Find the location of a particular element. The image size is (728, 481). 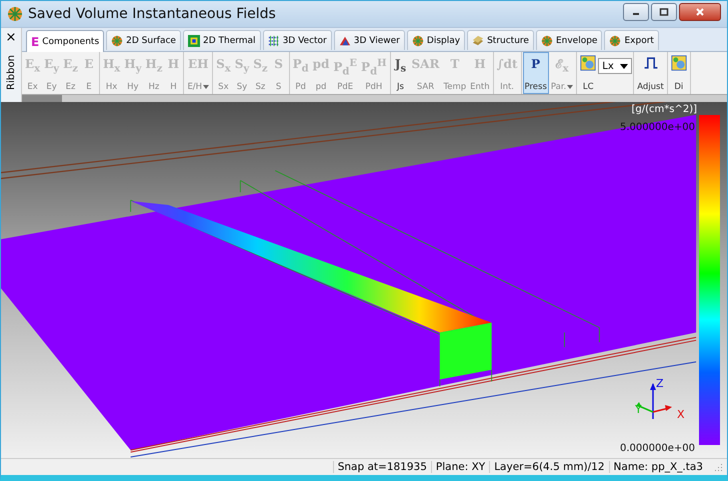

ribbon-tool-button: LC is located at coordinates (588, 73).